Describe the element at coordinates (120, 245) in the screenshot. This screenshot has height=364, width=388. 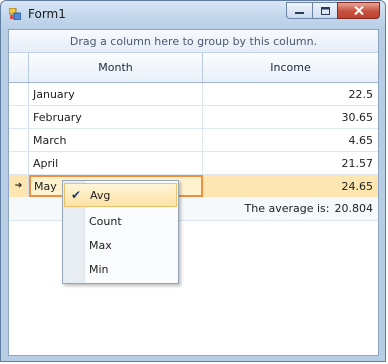
I see `menu-item-max: Max` at that location.